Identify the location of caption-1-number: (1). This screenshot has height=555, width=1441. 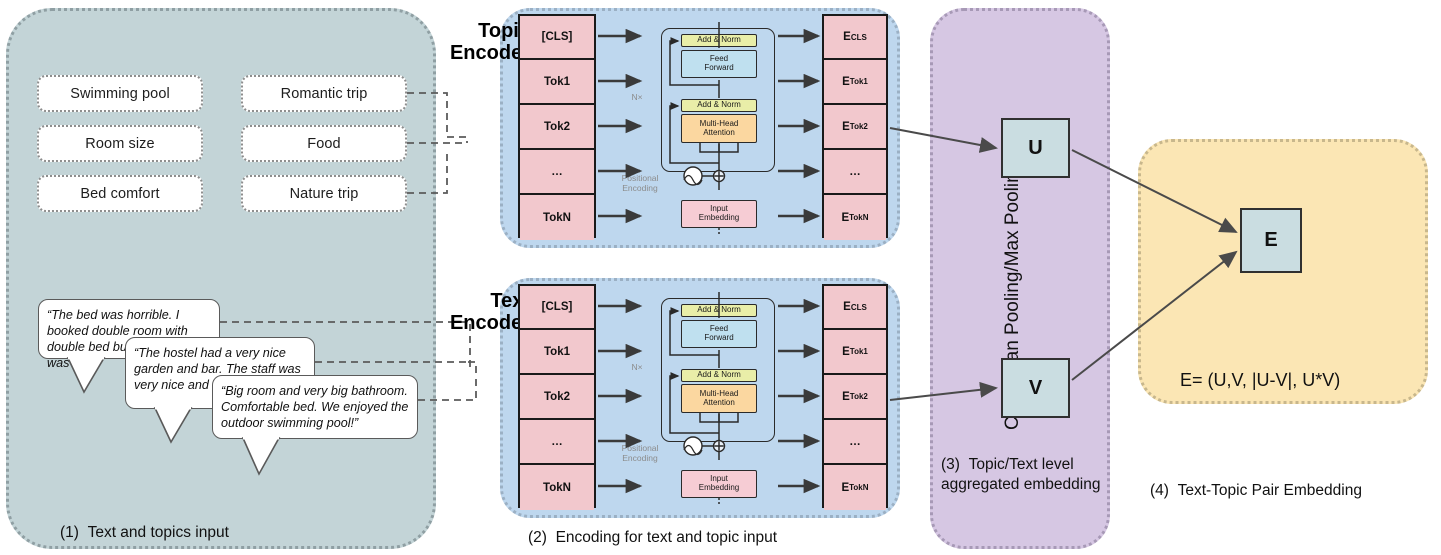
(69, 532).